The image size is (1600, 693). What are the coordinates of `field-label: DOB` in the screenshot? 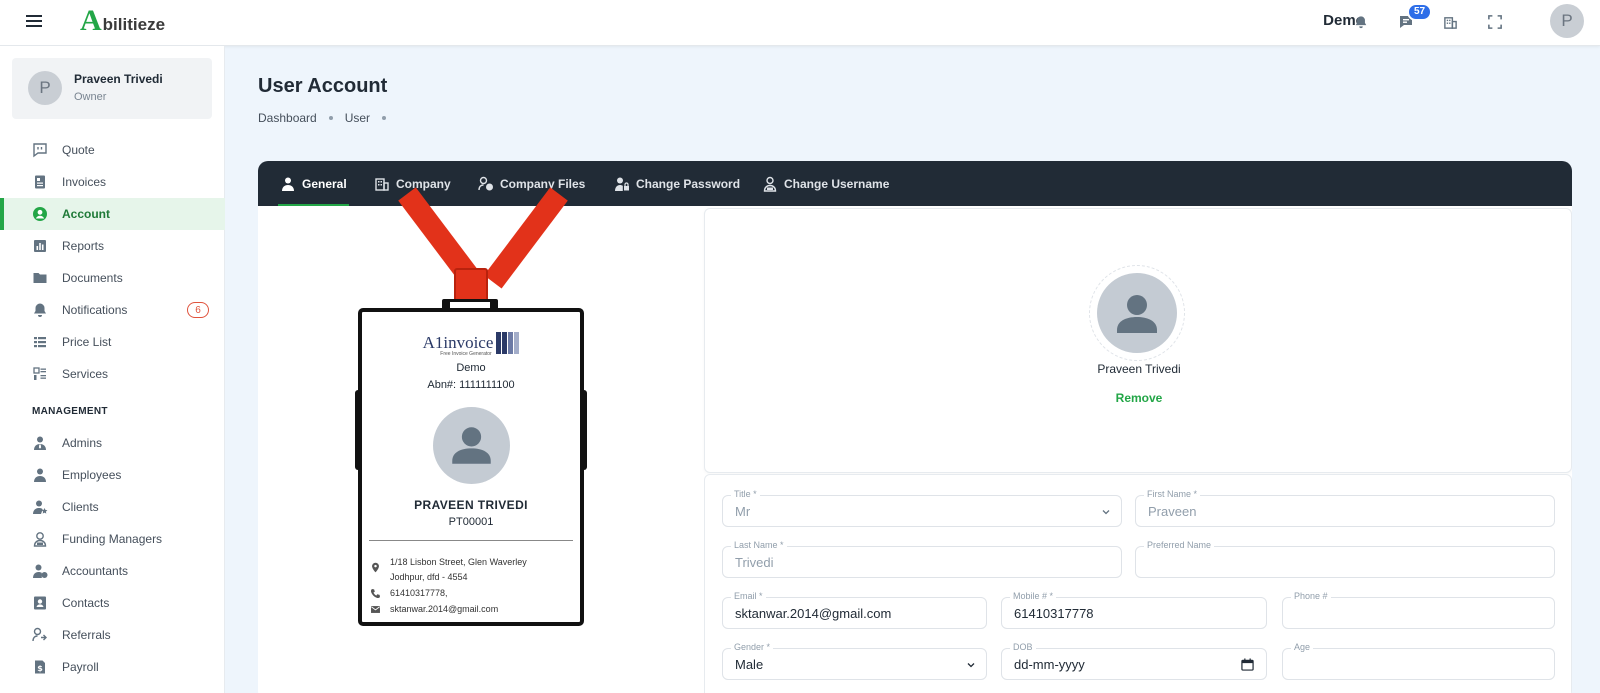 It's located at (1023, 647).